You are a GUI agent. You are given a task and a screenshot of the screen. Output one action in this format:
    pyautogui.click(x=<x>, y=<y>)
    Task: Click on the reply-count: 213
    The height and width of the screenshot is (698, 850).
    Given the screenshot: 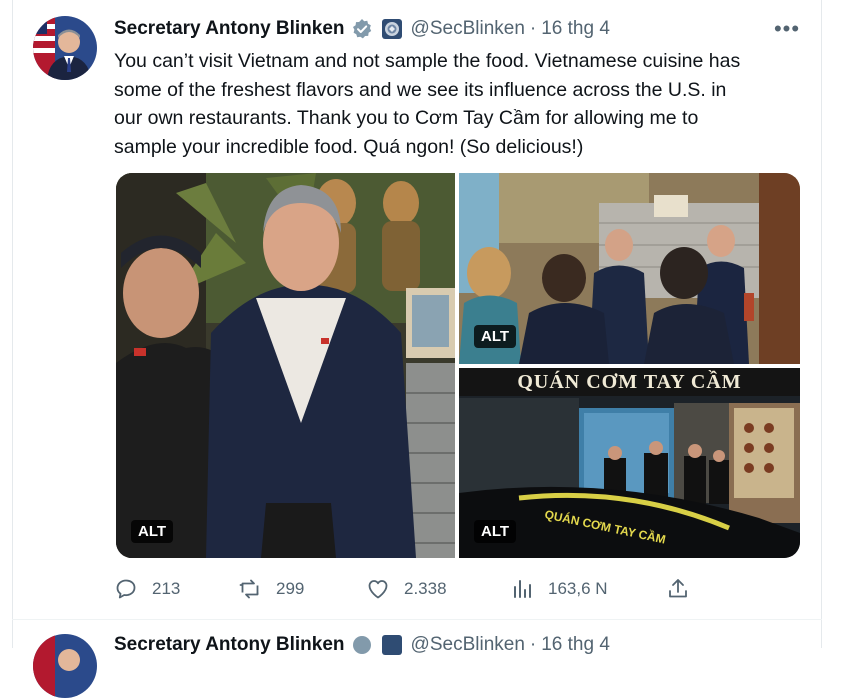 What is the action you would take?
    pyautogui.click(x=166, y=588)
    